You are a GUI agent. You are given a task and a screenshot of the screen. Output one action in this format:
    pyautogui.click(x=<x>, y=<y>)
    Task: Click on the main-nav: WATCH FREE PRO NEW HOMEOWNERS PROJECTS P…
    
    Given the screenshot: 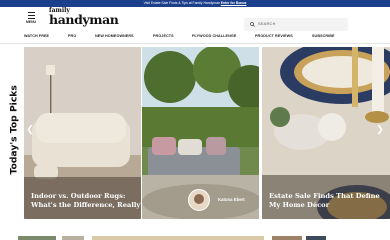 What is the action you would take?
    pyautogui.click(x=195, y=36)
    